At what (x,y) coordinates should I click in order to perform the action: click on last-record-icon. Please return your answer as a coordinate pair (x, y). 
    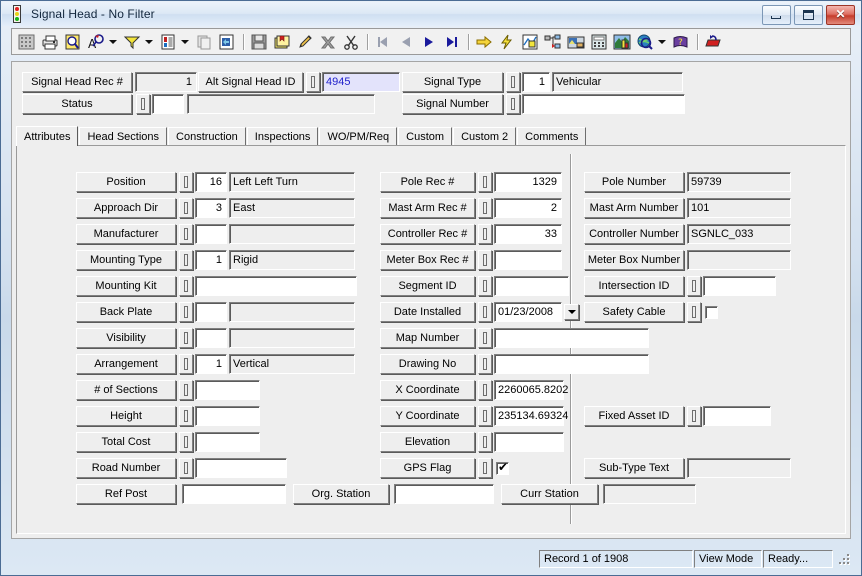
    Looking at the image, I should click on (451, 42).